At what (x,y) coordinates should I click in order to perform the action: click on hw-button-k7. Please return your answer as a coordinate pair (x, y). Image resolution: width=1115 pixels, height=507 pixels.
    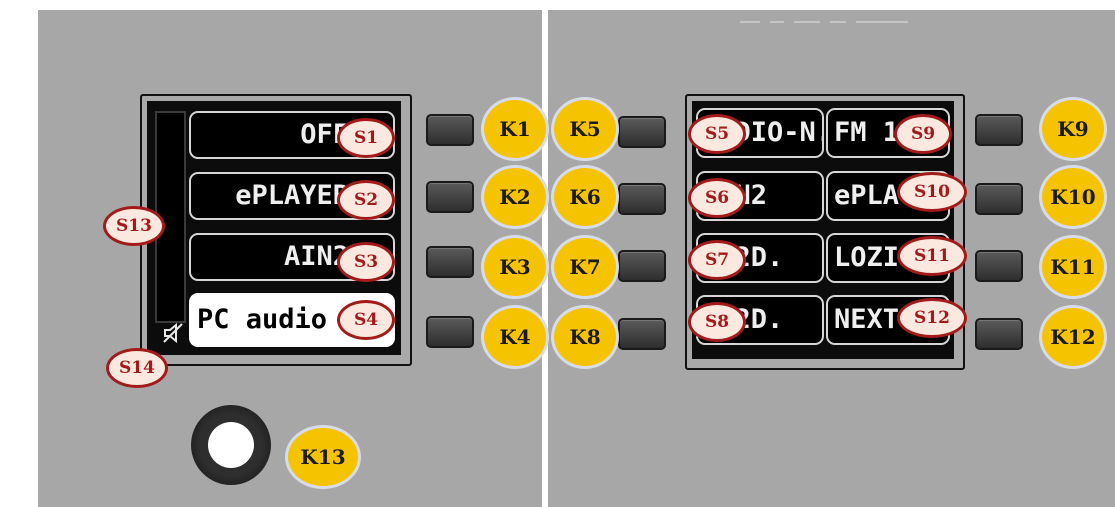
    Looking at the image, I should click on (642, 266).